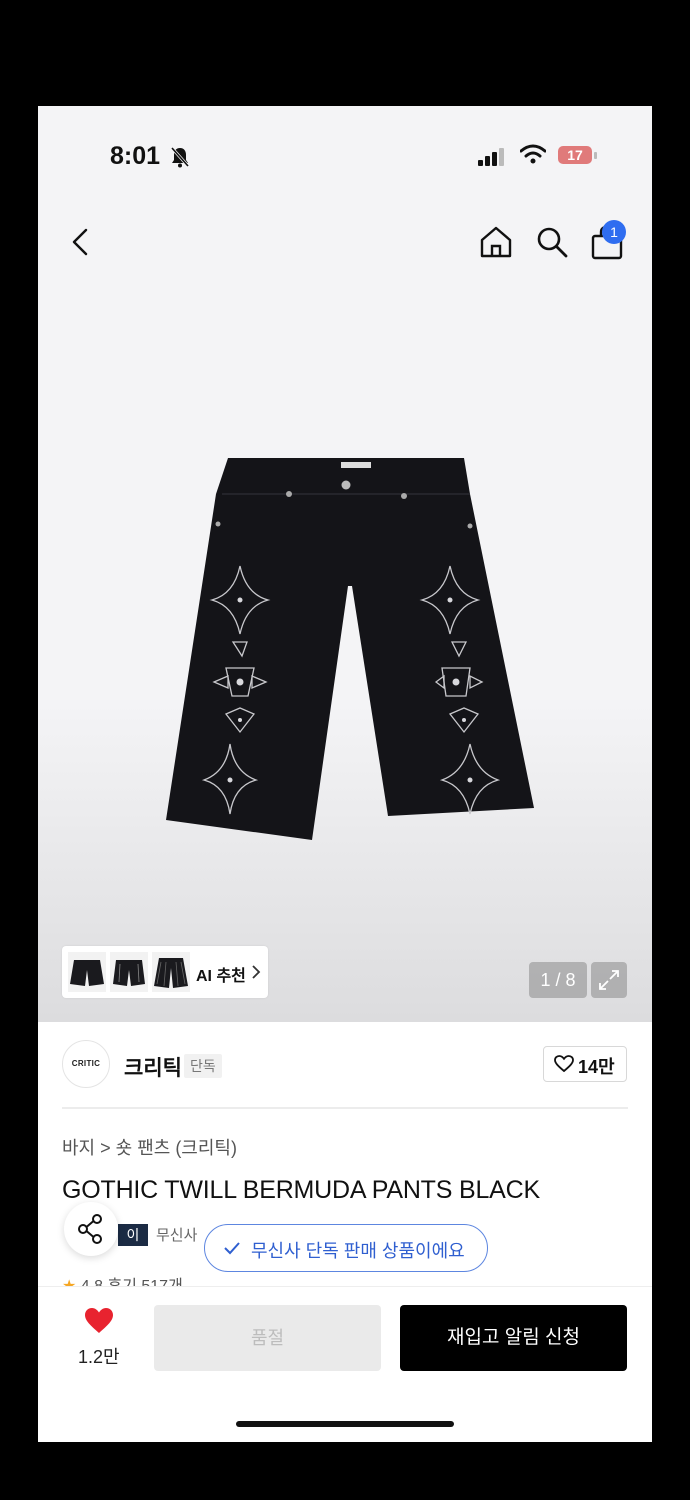 The height and width of the screenshot is (1500, 690). I want to click on brand-like-count: 14만, so click(596, 1067).